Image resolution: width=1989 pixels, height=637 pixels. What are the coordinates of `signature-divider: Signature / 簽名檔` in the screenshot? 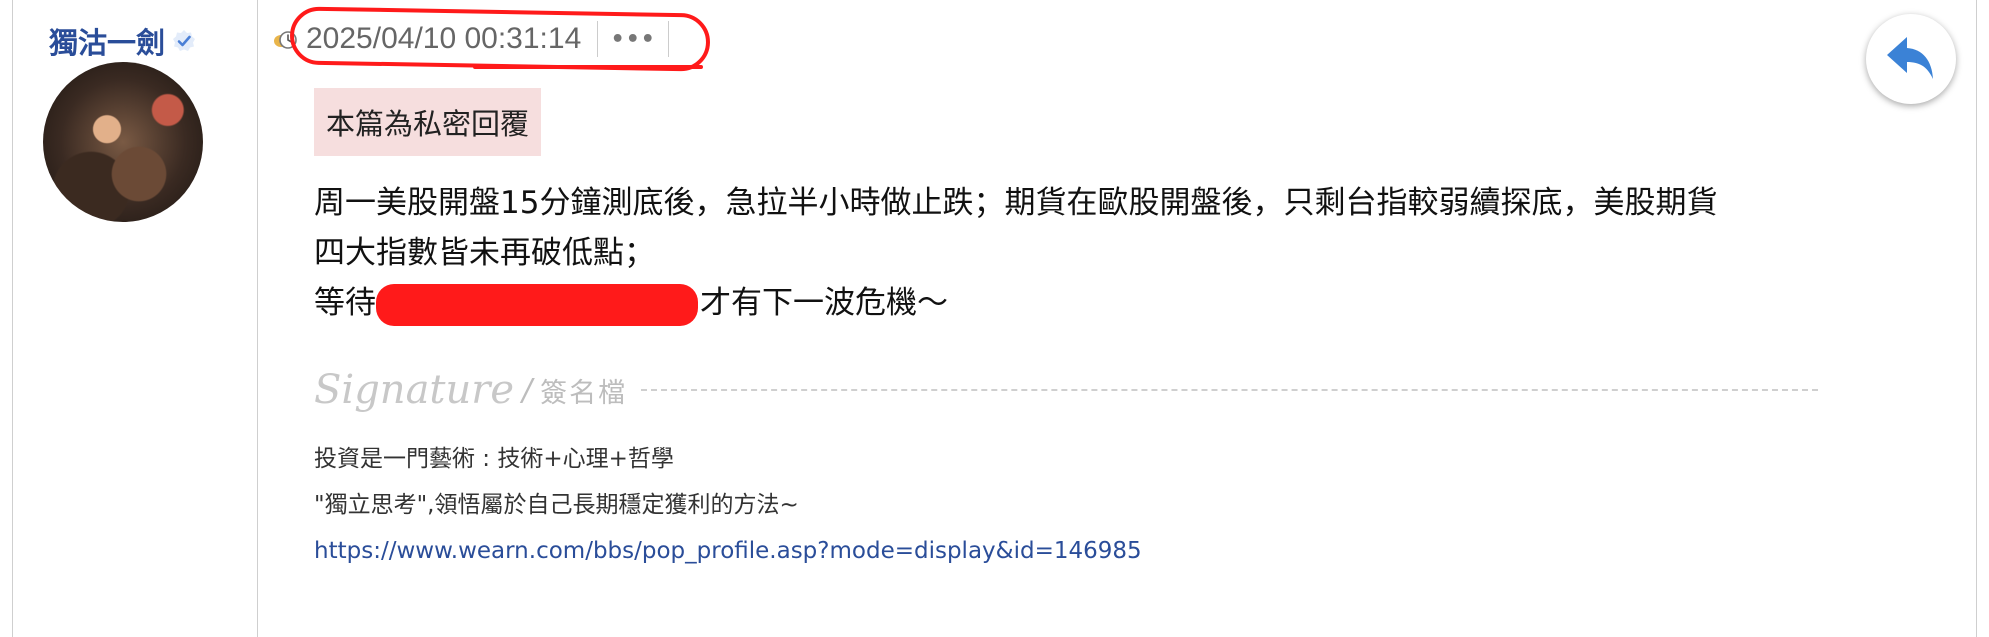 It's located at (1066, 390).